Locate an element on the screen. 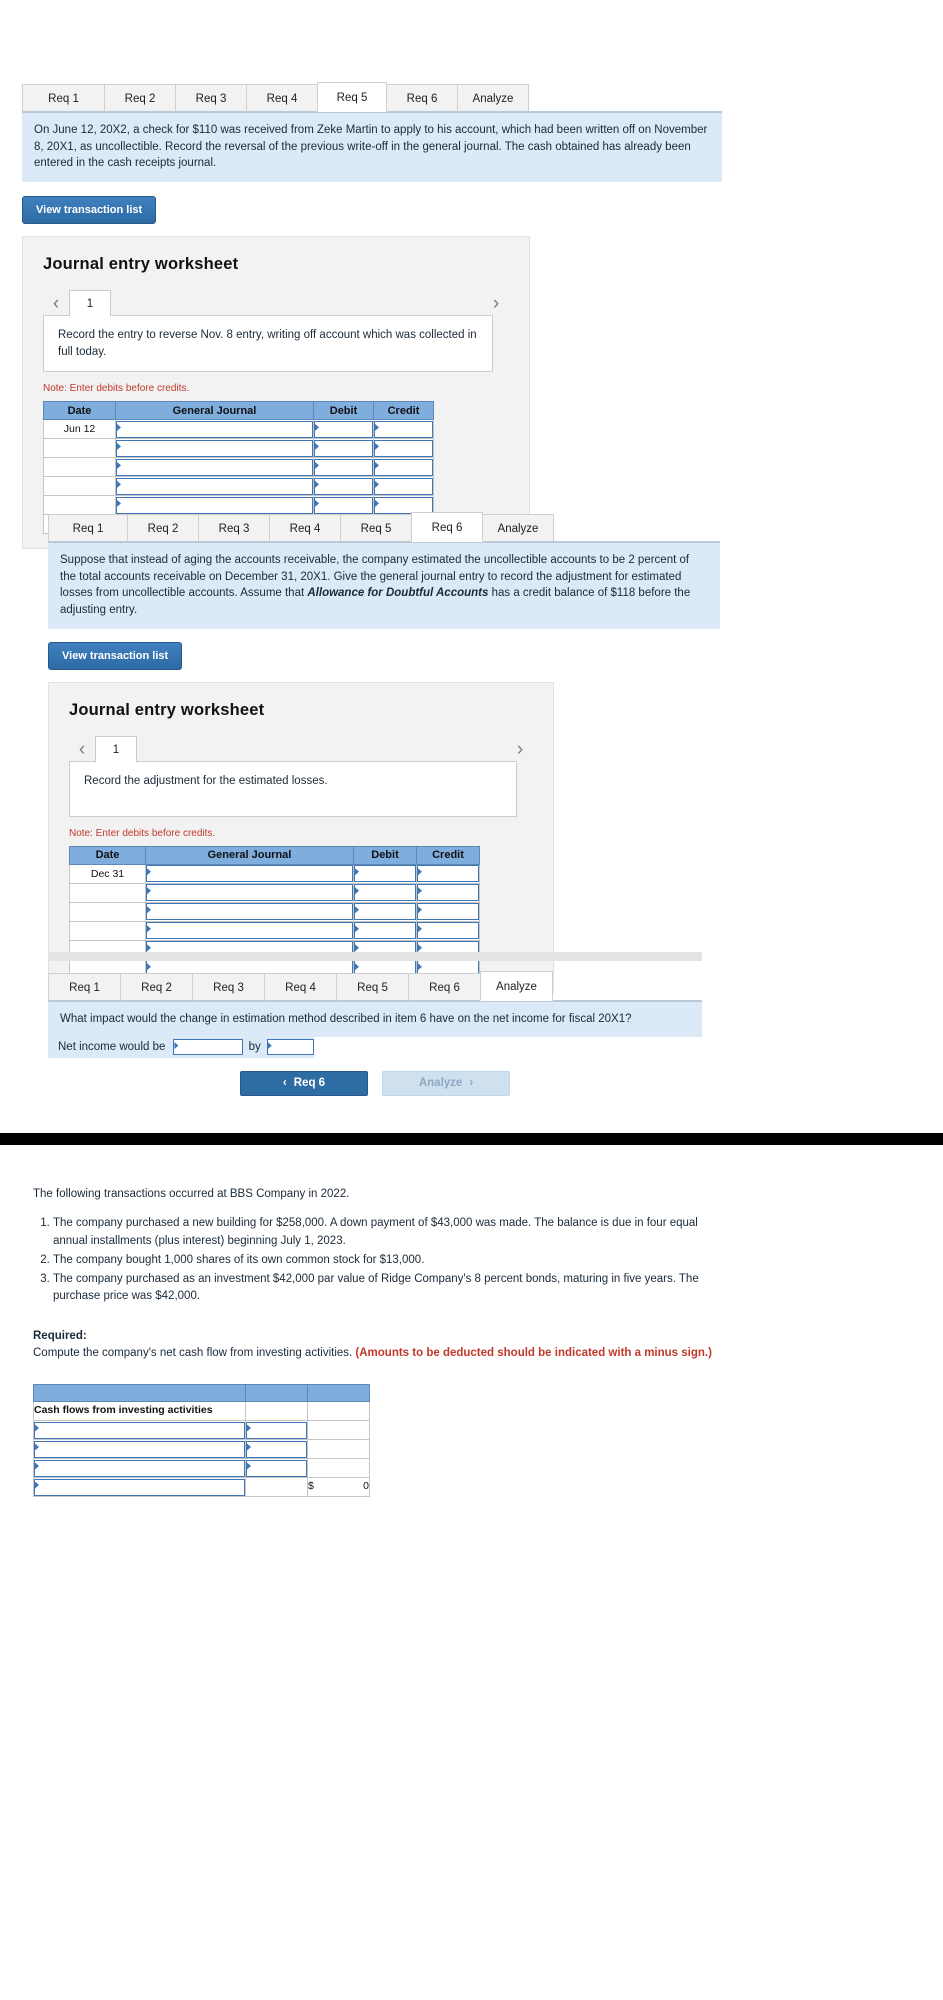 This screenshot has height=2000, width=943. cf-total-label-cell is located at coordinates (139, 1487).